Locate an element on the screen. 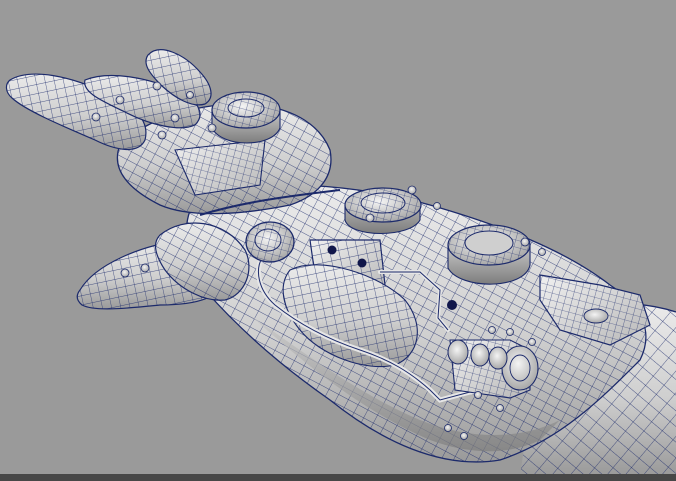 The height and width of the screenshot is (481, 676). viewport-bottom-strip is located at coordinates (338, 477).